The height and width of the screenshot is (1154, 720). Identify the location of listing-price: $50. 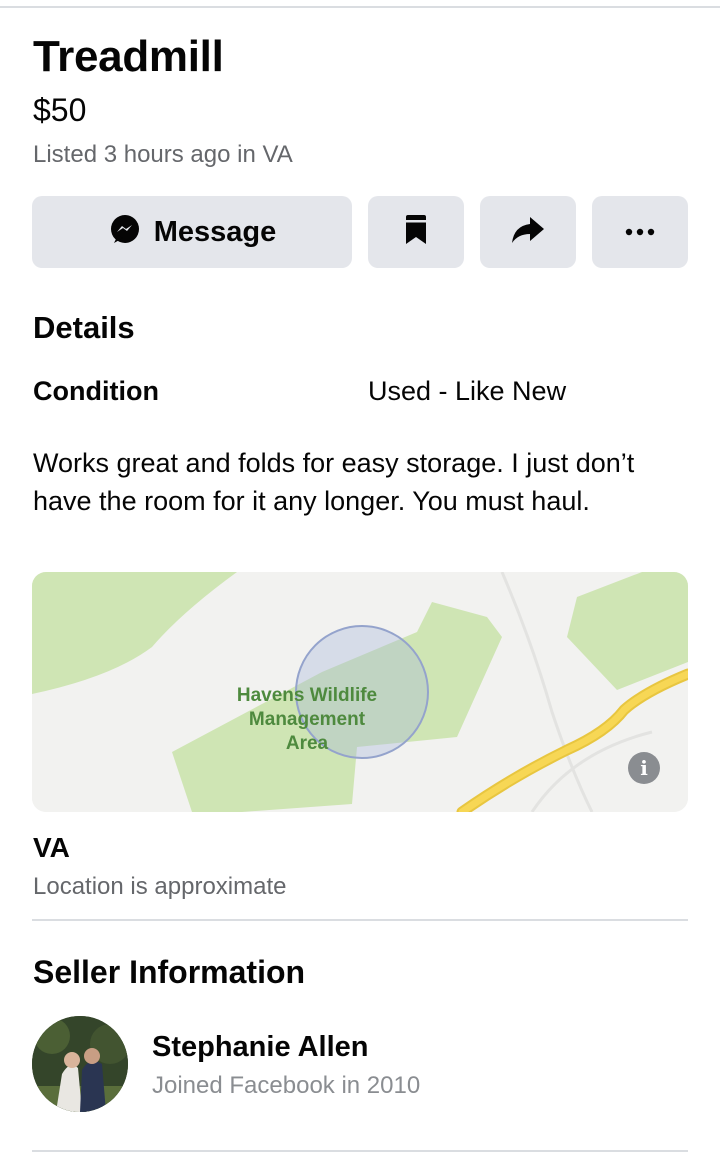
(60, 110).